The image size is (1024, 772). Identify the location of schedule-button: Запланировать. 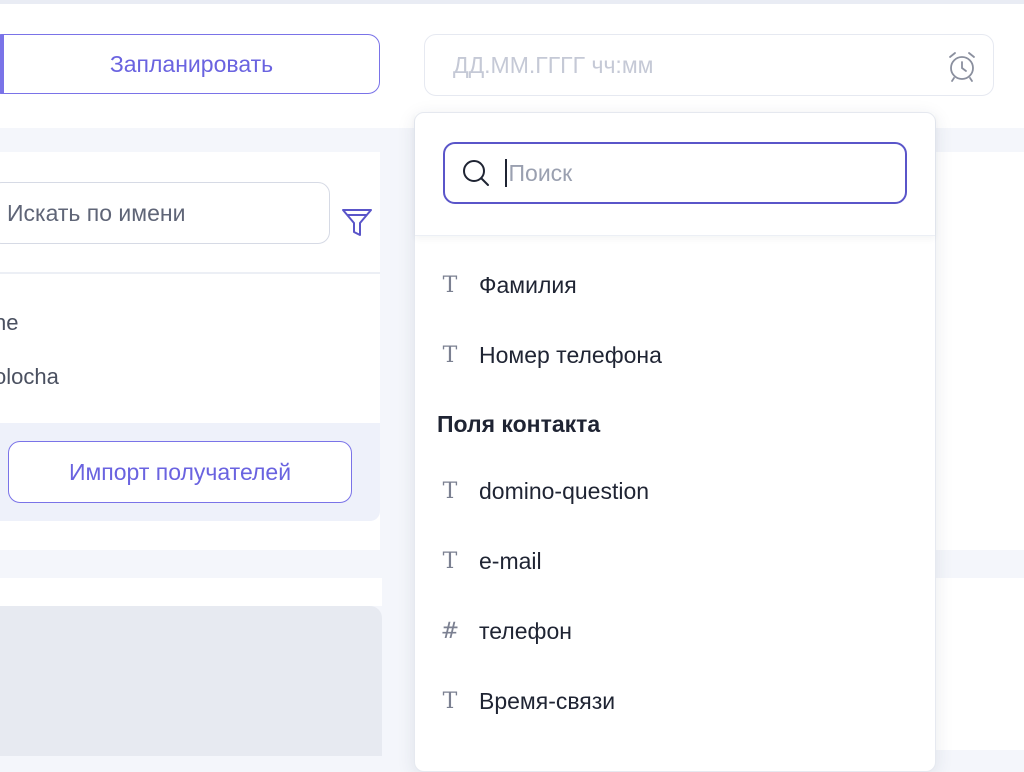
(190, 64).